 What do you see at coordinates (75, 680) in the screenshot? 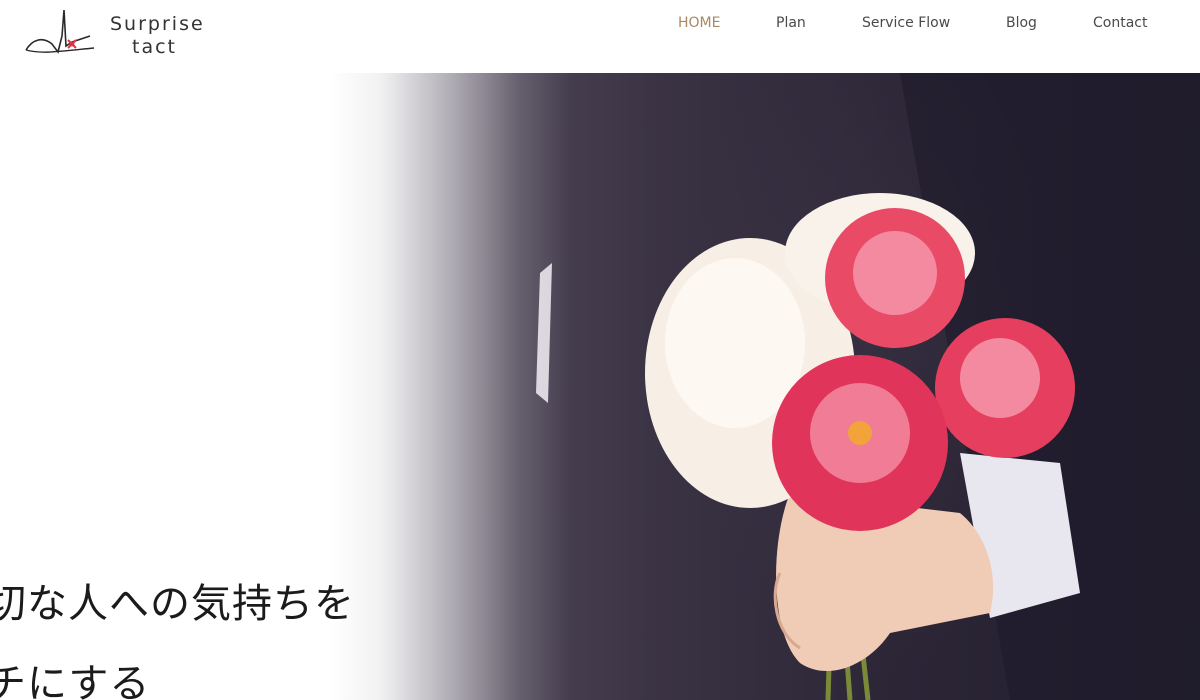
I see `hero-tagline-line2: チにする` at bounding box center [75, 680].